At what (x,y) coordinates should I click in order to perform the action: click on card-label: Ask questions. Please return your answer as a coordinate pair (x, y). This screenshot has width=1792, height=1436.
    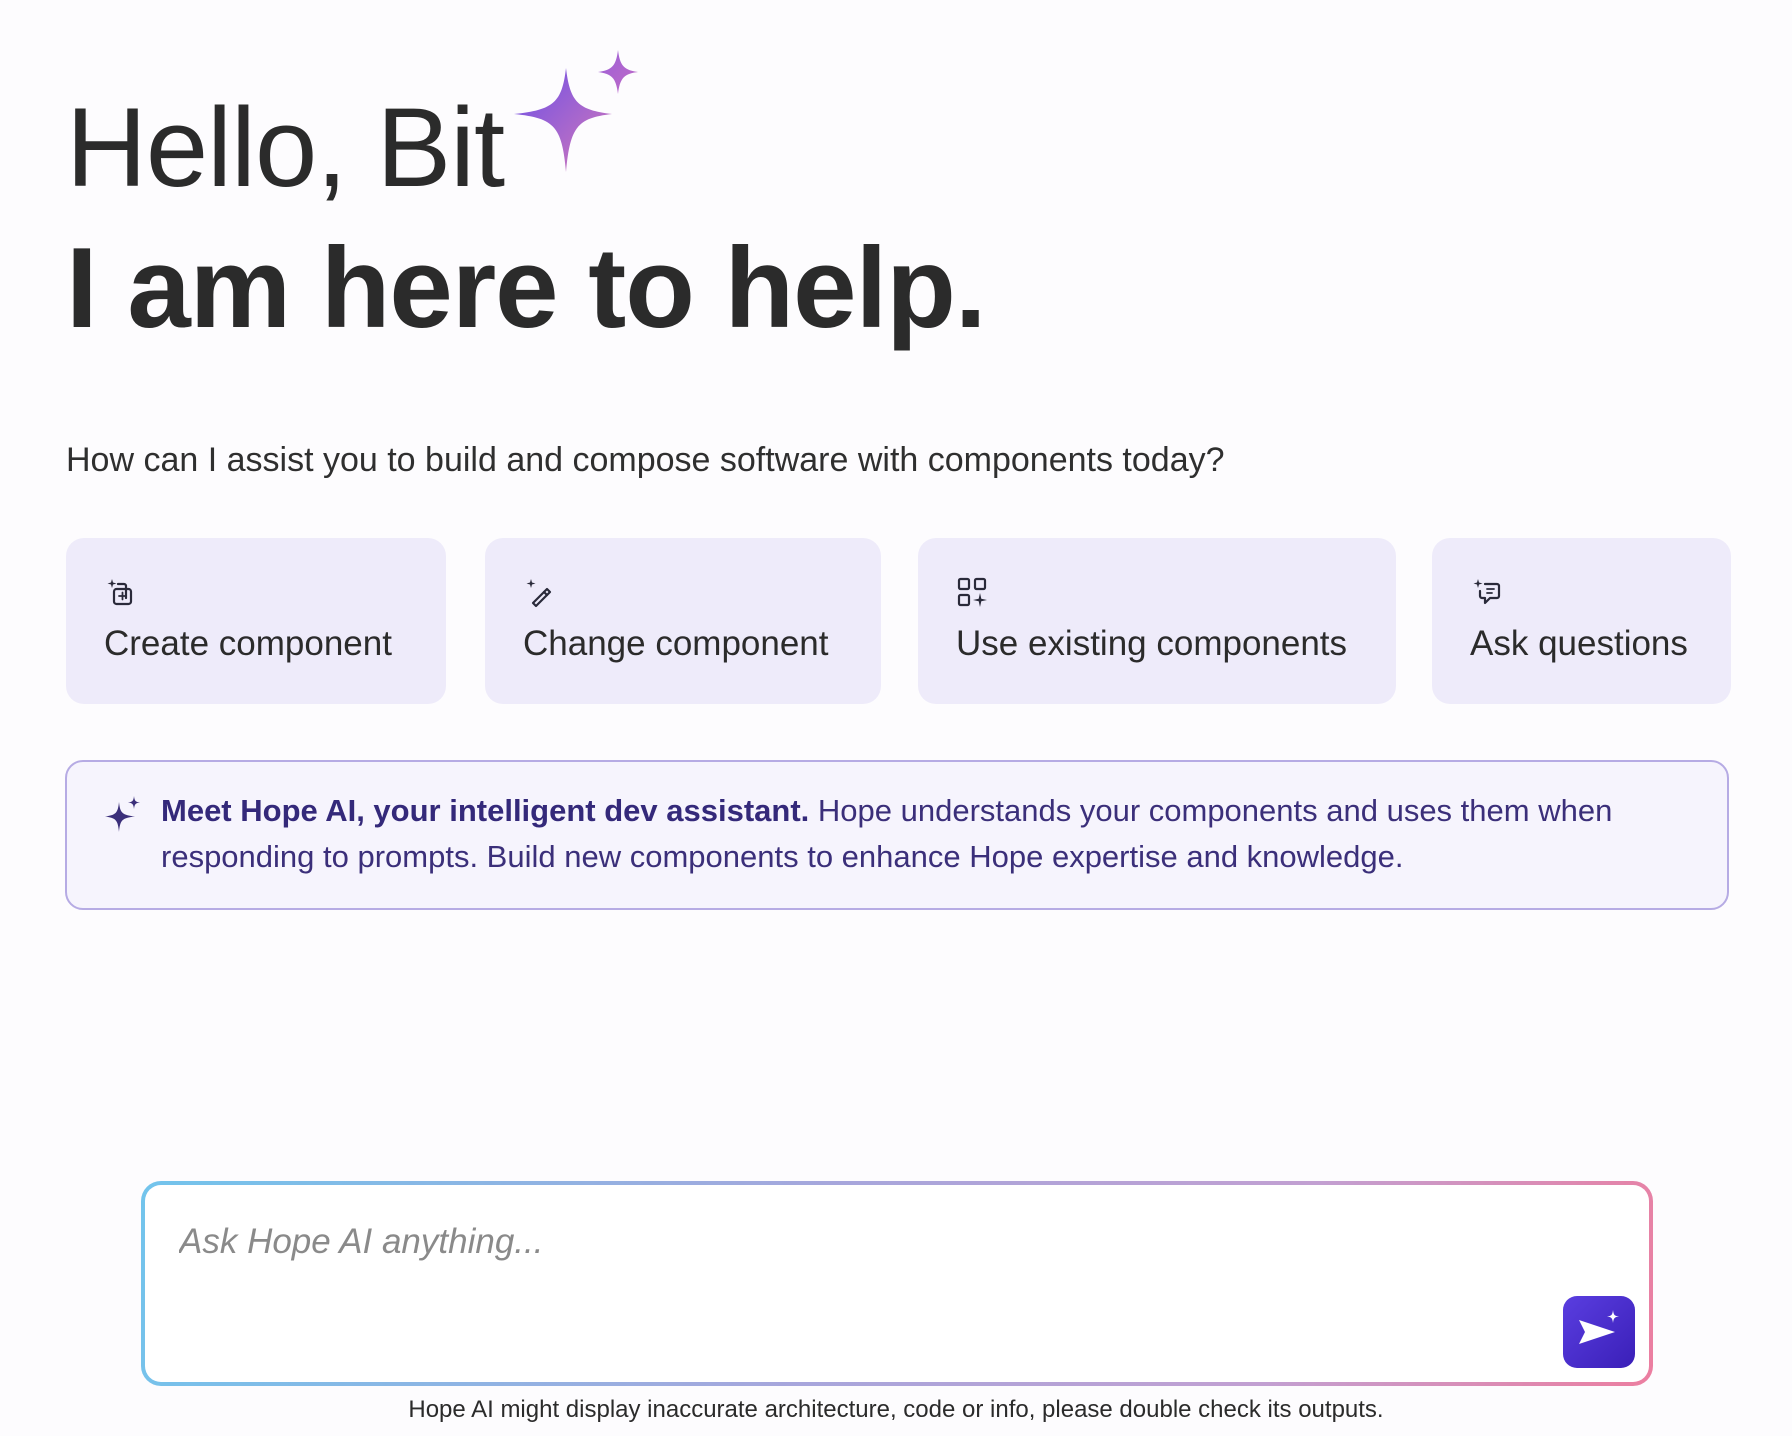
    Looking at the image, I should click on (1579, 643).